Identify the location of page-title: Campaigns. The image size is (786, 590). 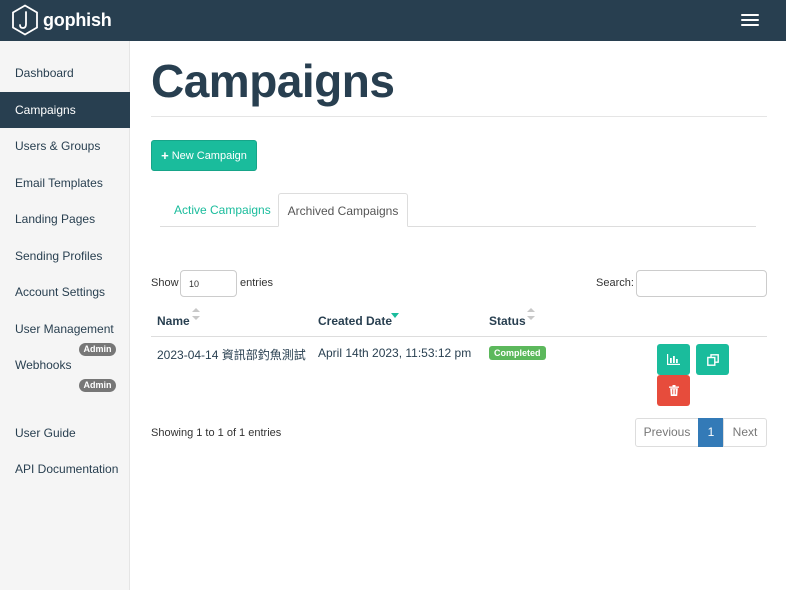
(273, 81).